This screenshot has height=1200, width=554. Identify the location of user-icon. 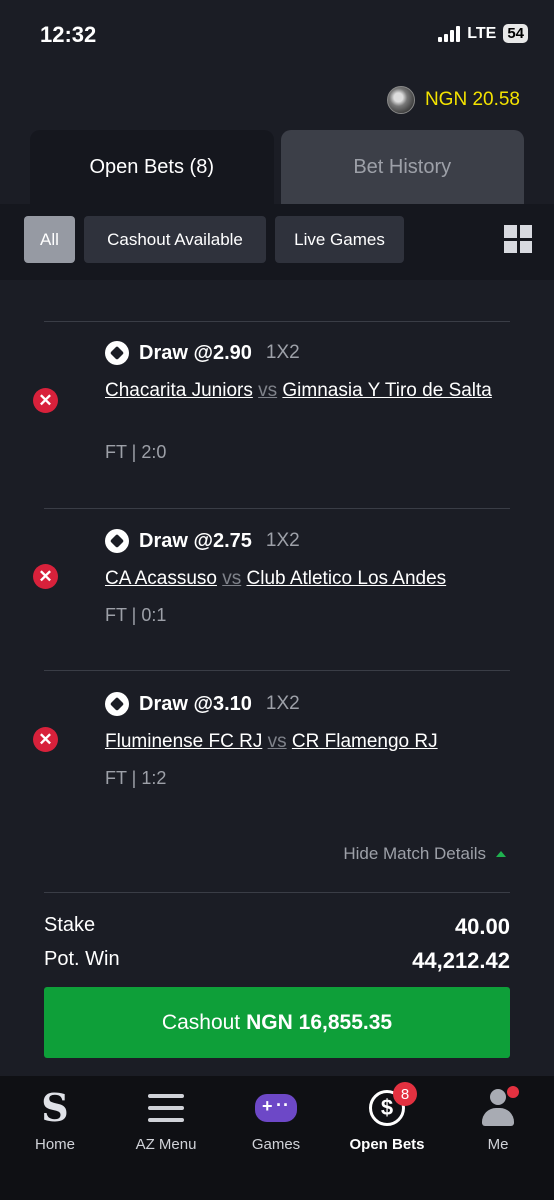
(500, 1107).